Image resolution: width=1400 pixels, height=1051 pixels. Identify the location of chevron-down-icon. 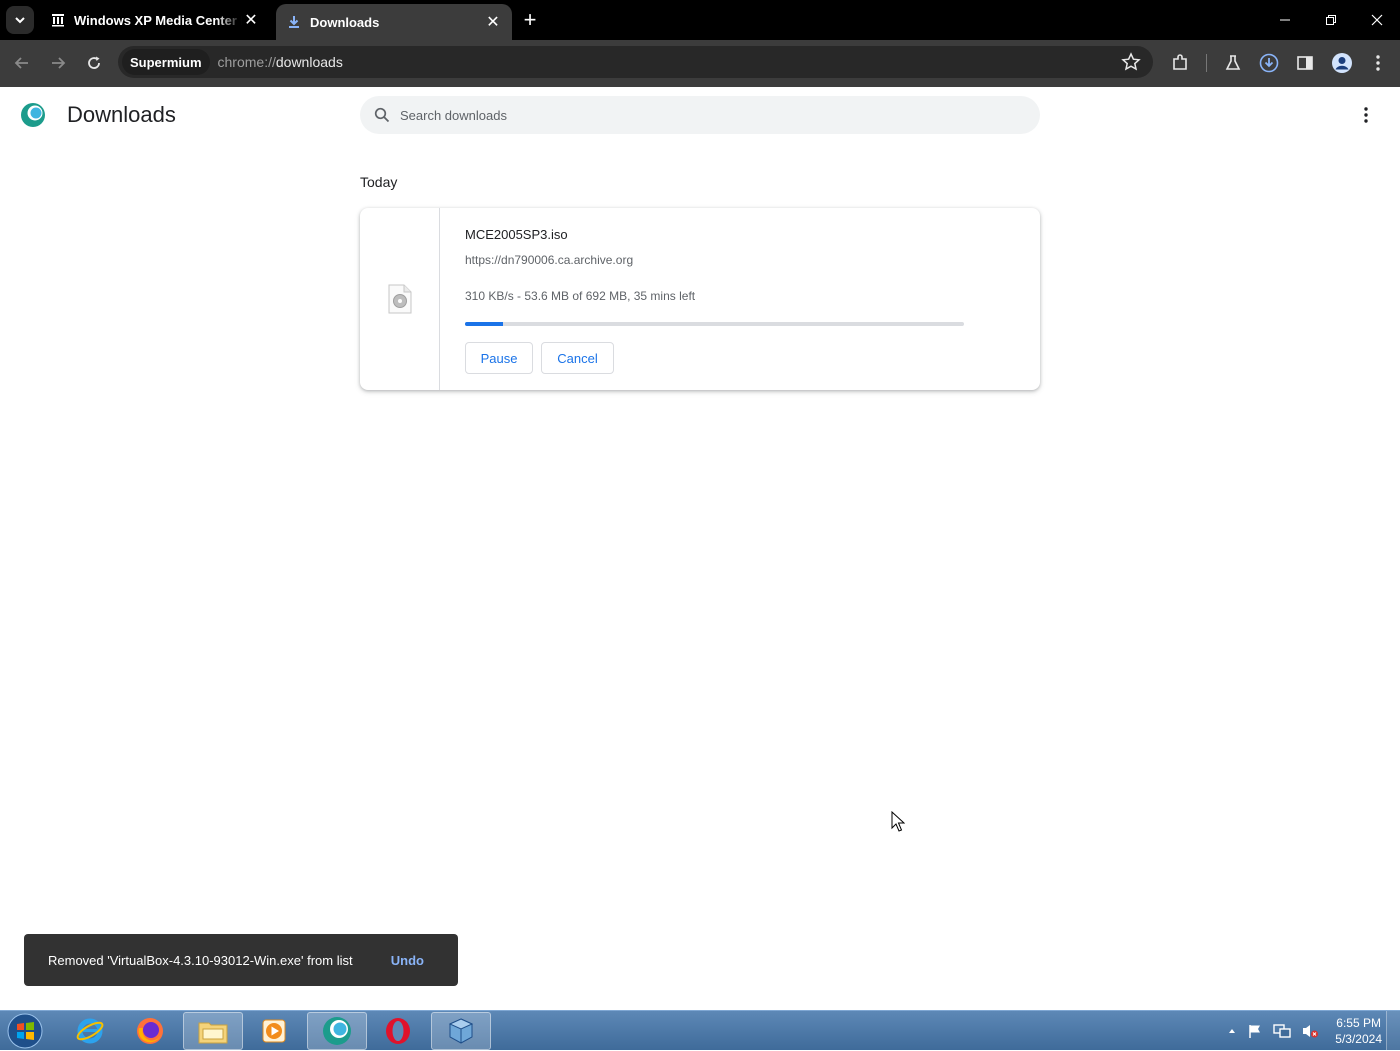
(20, 20).